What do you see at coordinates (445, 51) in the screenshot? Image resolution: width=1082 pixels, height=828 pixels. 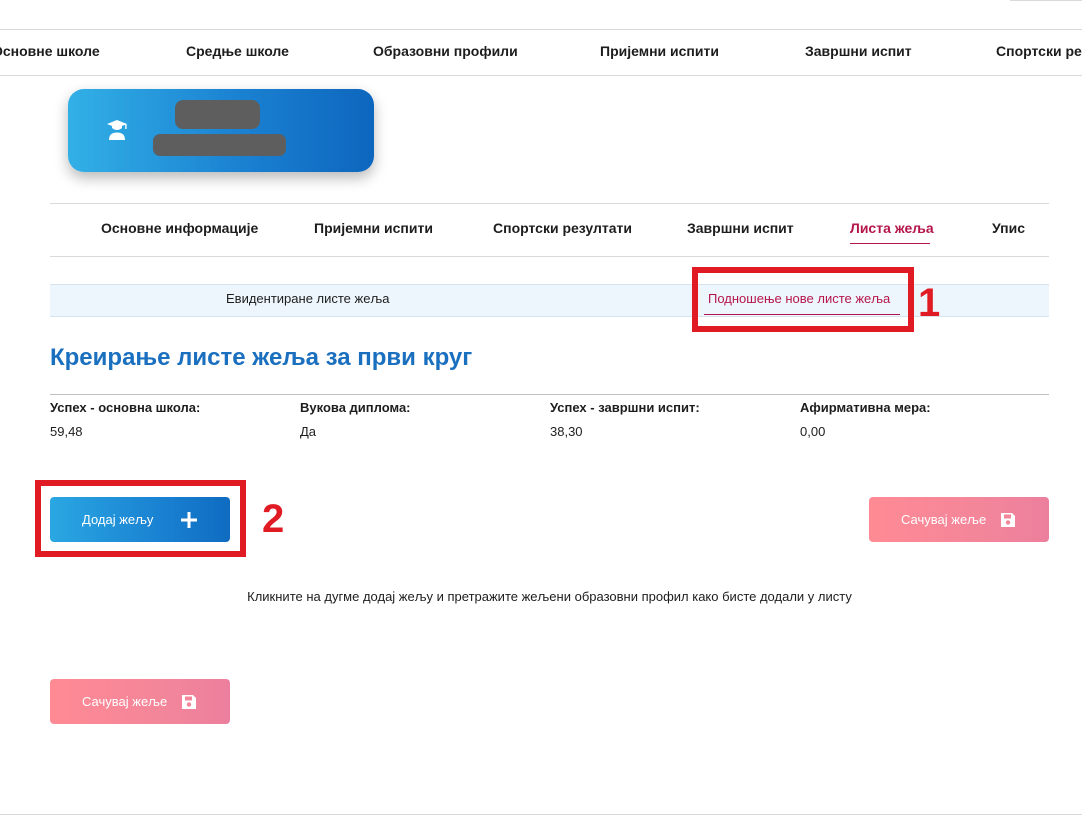 I see `top-nav-item-education-profiles: Образовни профили` at bounding box center [445, 51].